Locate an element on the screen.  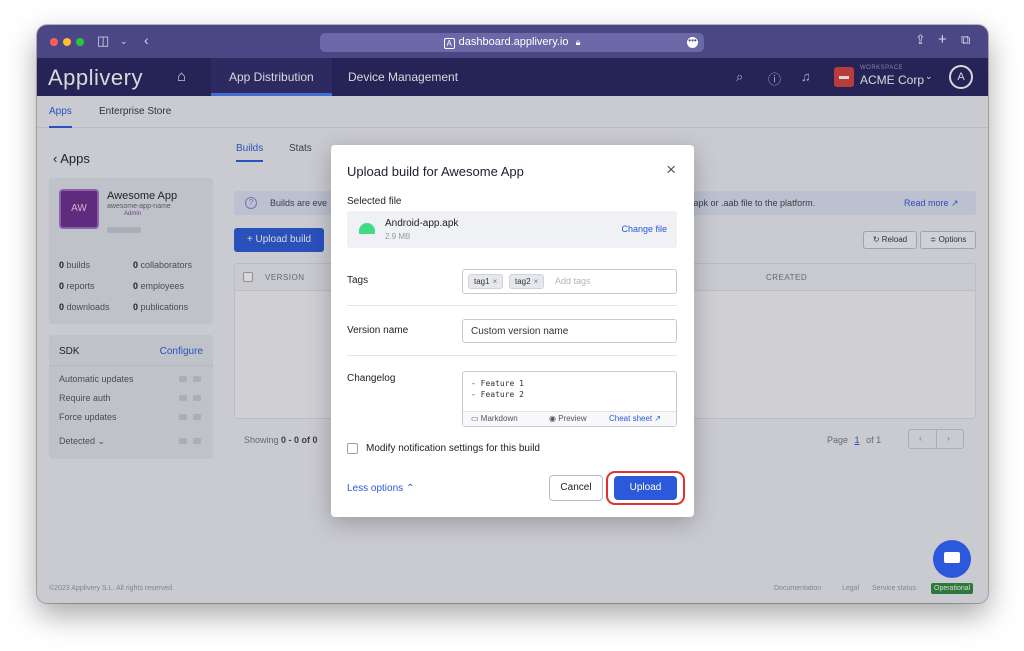
chat-button is located at coordinates (952, 559).